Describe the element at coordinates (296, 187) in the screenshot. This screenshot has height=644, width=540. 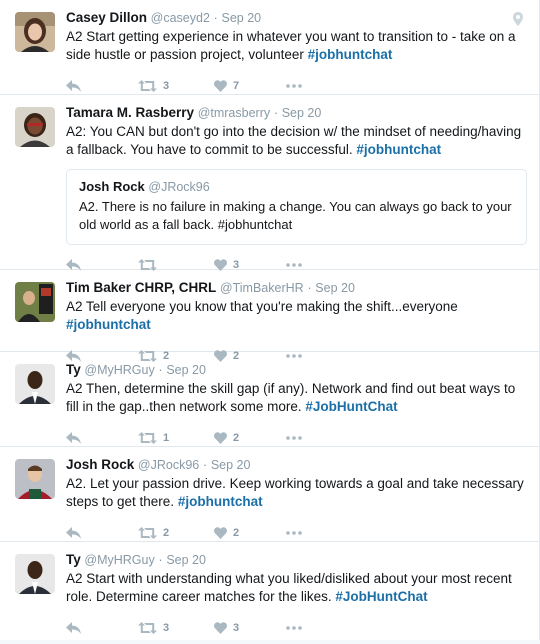
I see `quote-header: Josh Rock @JRock96` at that location.